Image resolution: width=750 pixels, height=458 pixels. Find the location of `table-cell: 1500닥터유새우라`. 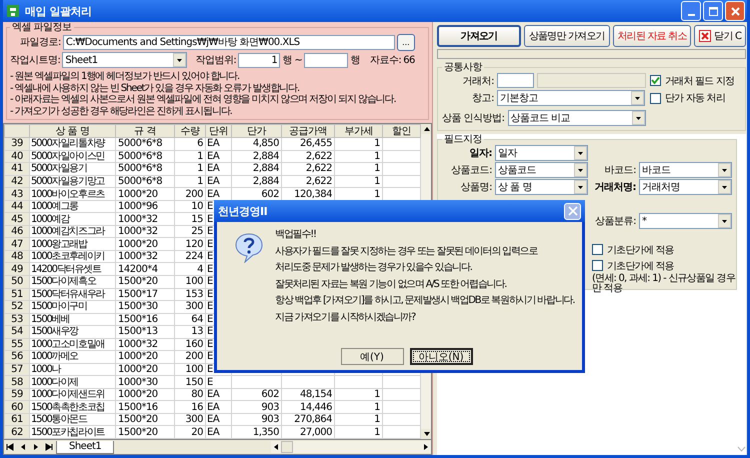

table-cell: 1500닥터유새우라 is located at coordinates (73, 294).